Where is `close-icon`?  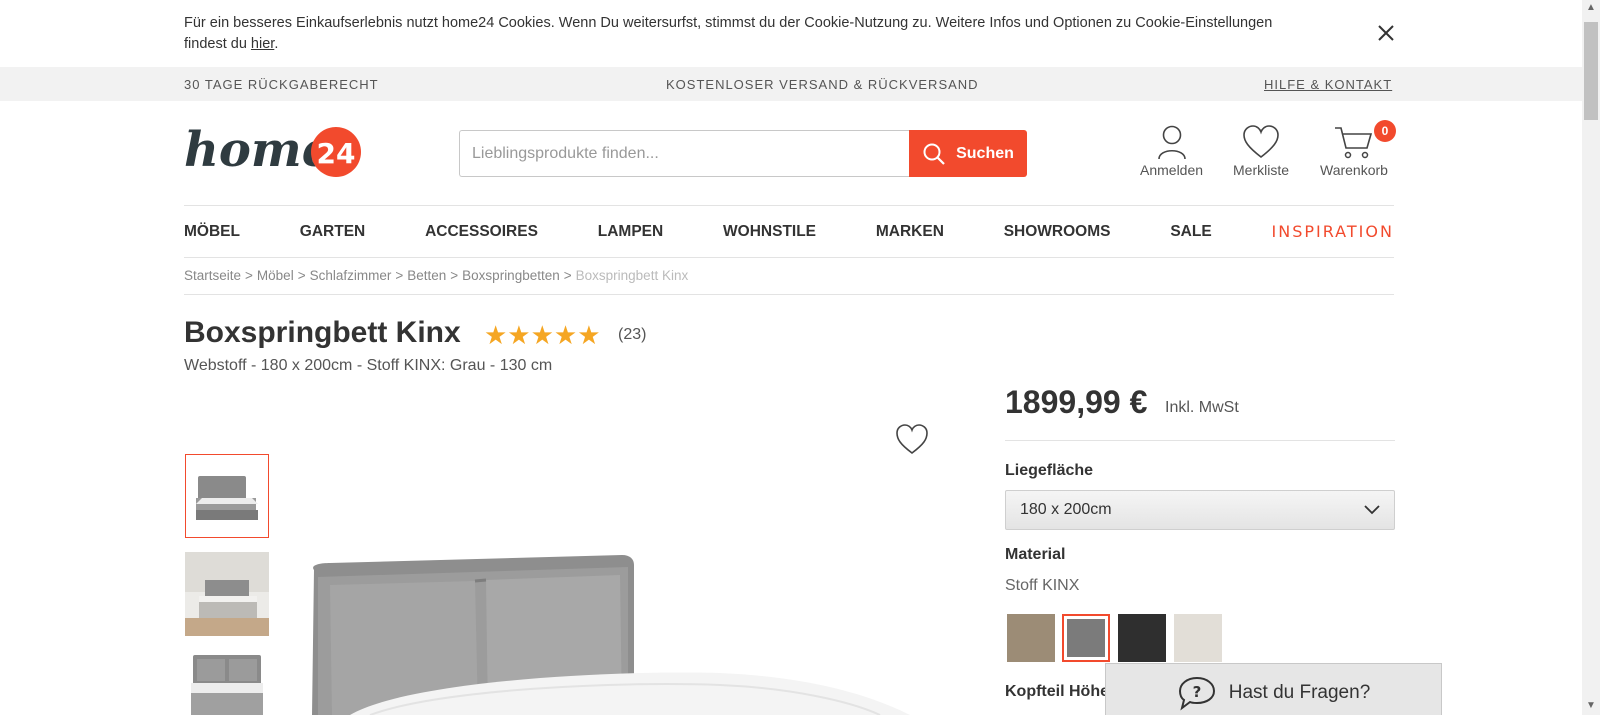
close-icon is located at coordinates (1386, 33).